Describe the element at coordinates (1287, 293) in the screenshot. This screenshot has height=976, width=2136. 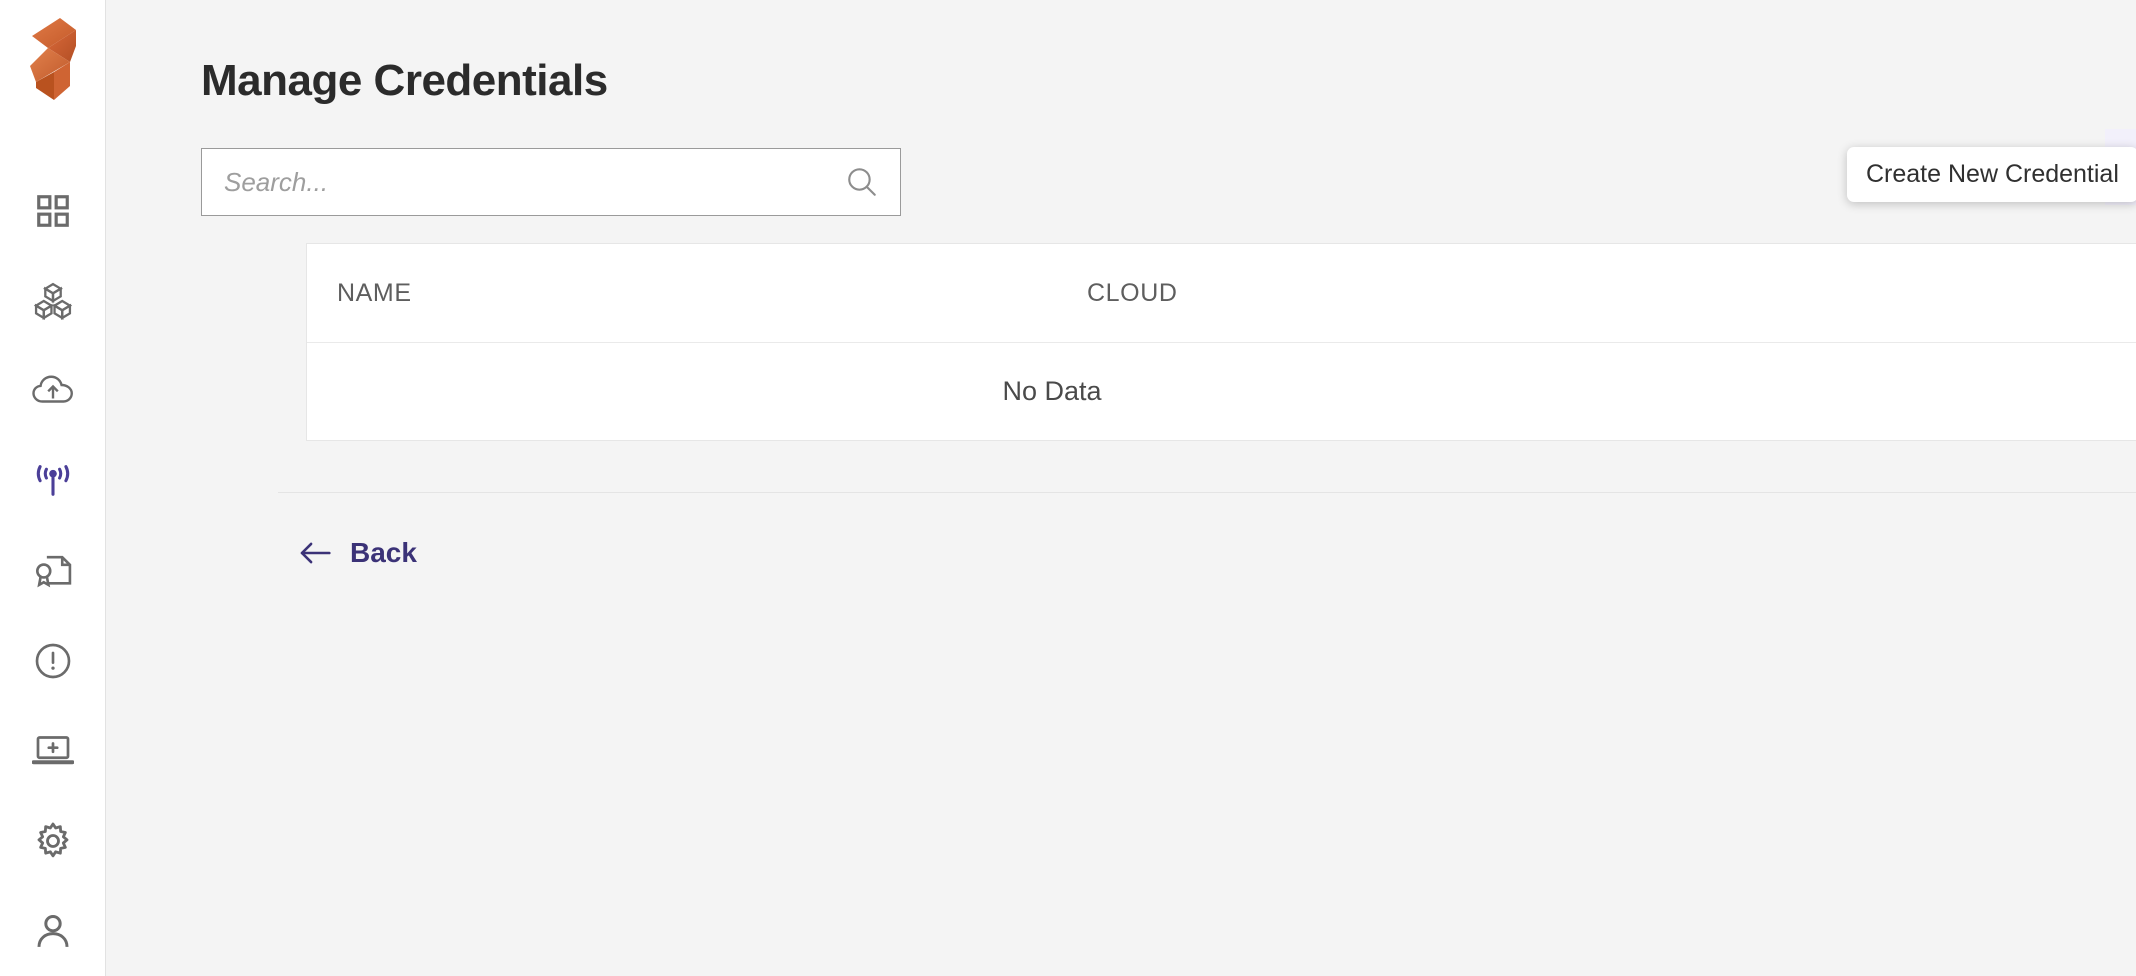
I see `column-header-cloud: CLOUD` at that location.